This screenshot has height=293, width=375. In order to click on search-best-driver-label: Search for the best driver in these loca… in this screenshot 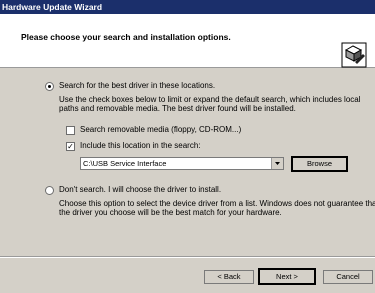, I will do `click(137, 85)`.